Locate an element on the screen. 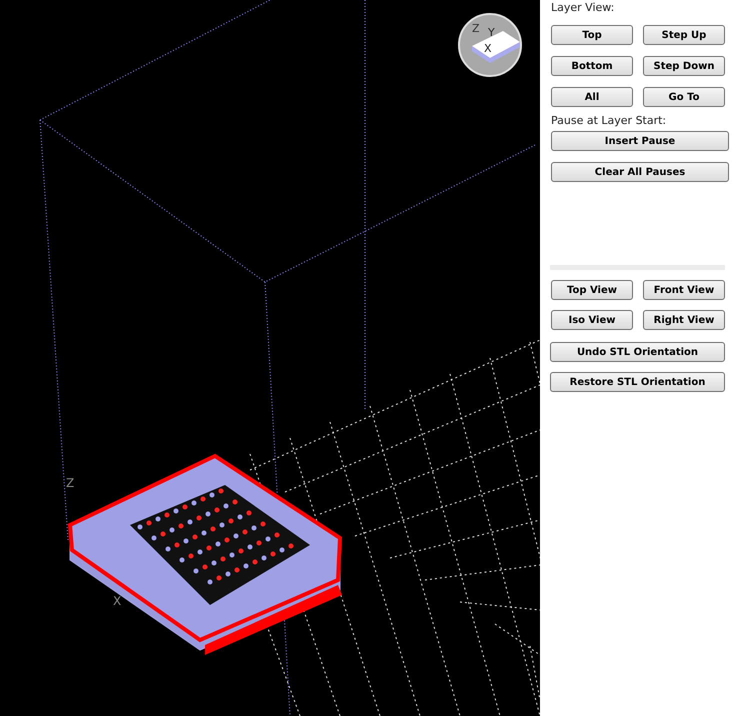  toolbar-button: Front View is located at coordinates (684, 290).